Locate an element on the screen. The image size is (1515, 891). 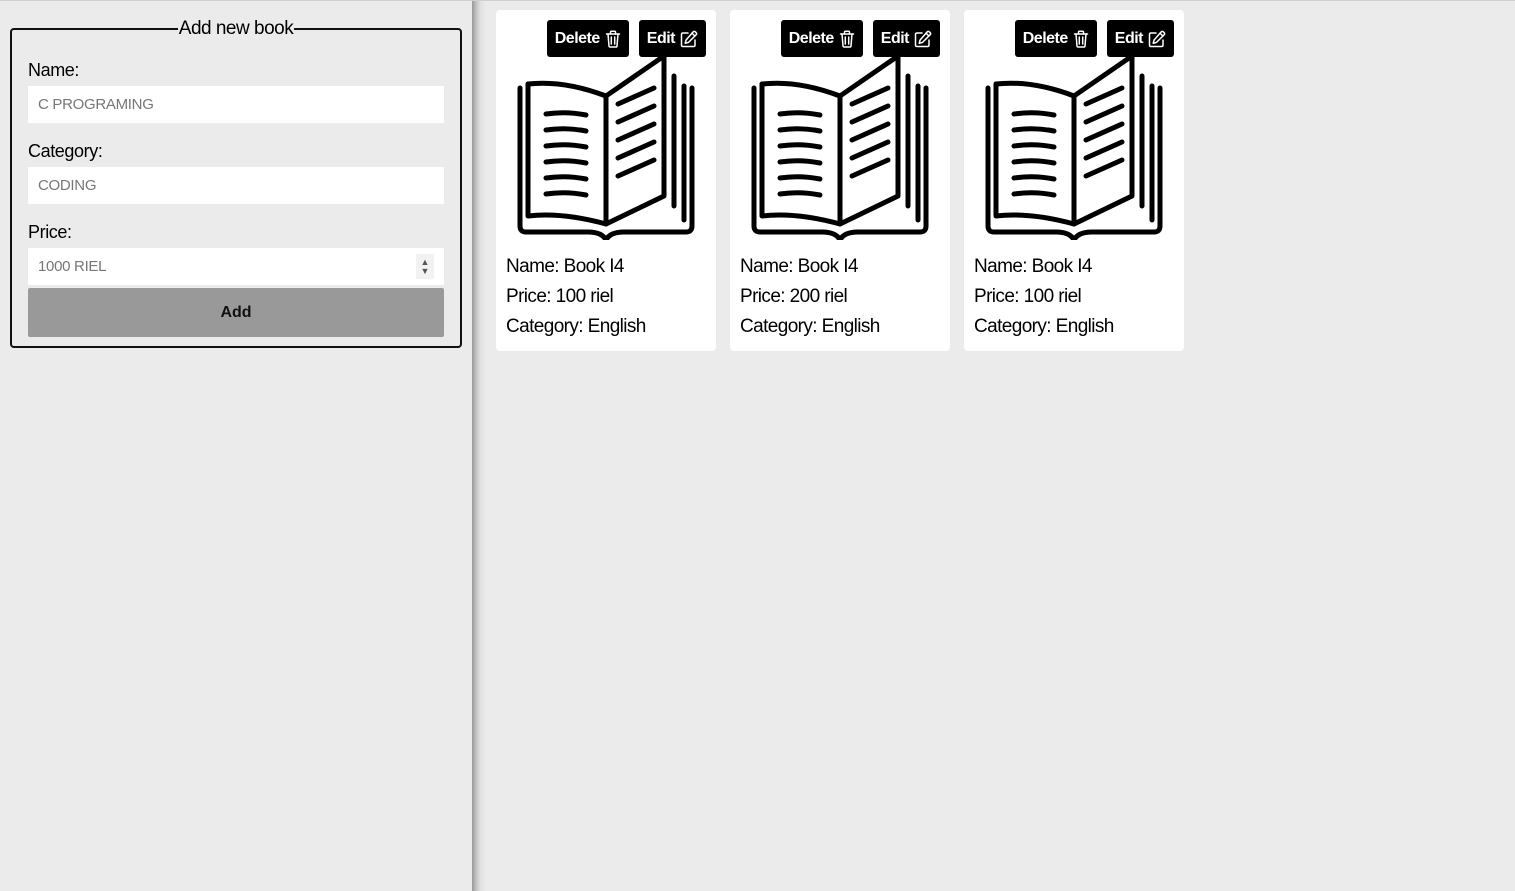
form-legend: Add new book is located at coordinates (236, 28).